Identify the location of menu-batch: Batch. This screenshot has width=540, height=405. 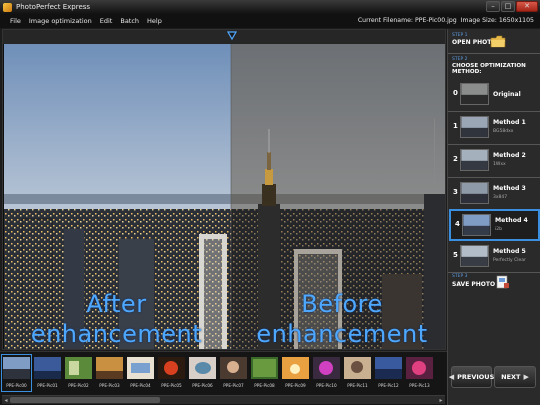
(129, 21).